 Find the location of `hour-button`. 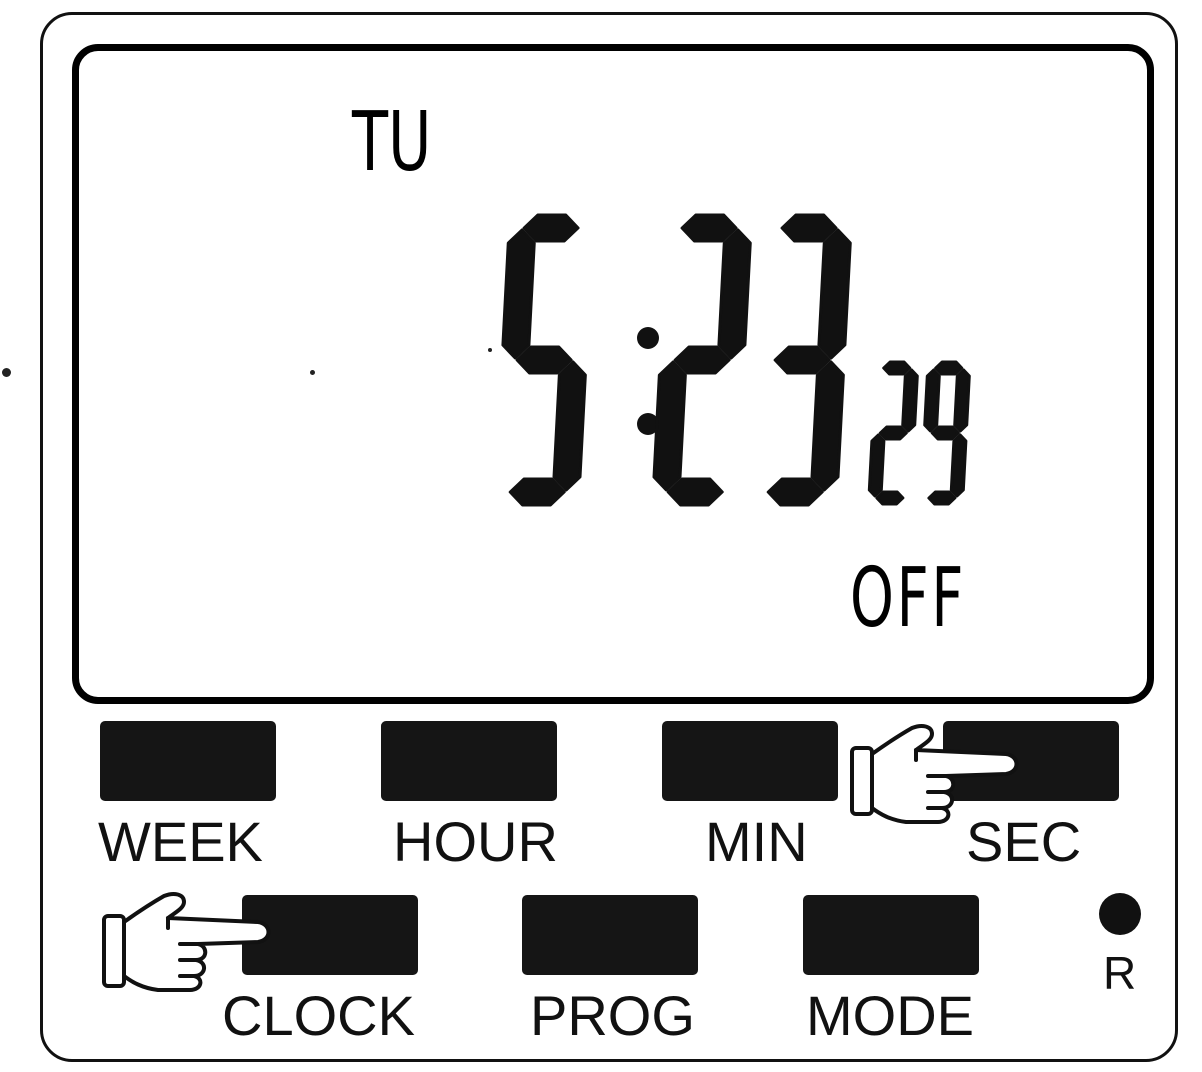

hour-button is located at coordinates (469, 761).